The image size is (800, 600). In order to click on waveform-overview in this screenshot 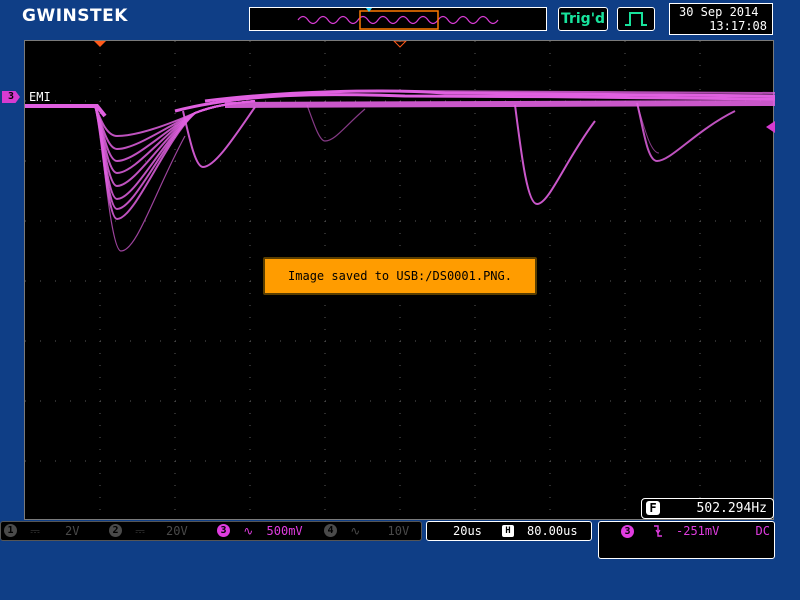, I will do `click(398, 19)`.